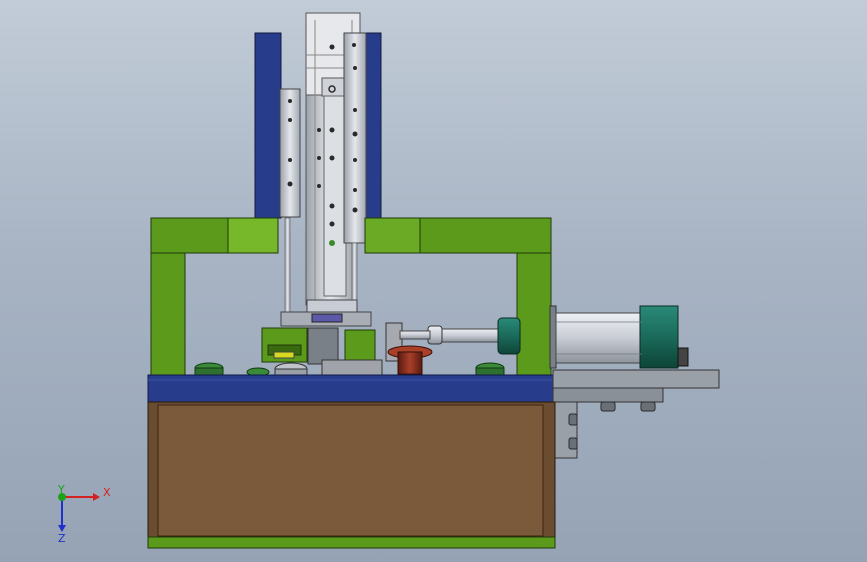 The height and width of the screenshot is (562, 867). What do you see at coordinates (352, 368) in the screenshot?
I see `fixture-base-plate` at bounding box center [352, 368].